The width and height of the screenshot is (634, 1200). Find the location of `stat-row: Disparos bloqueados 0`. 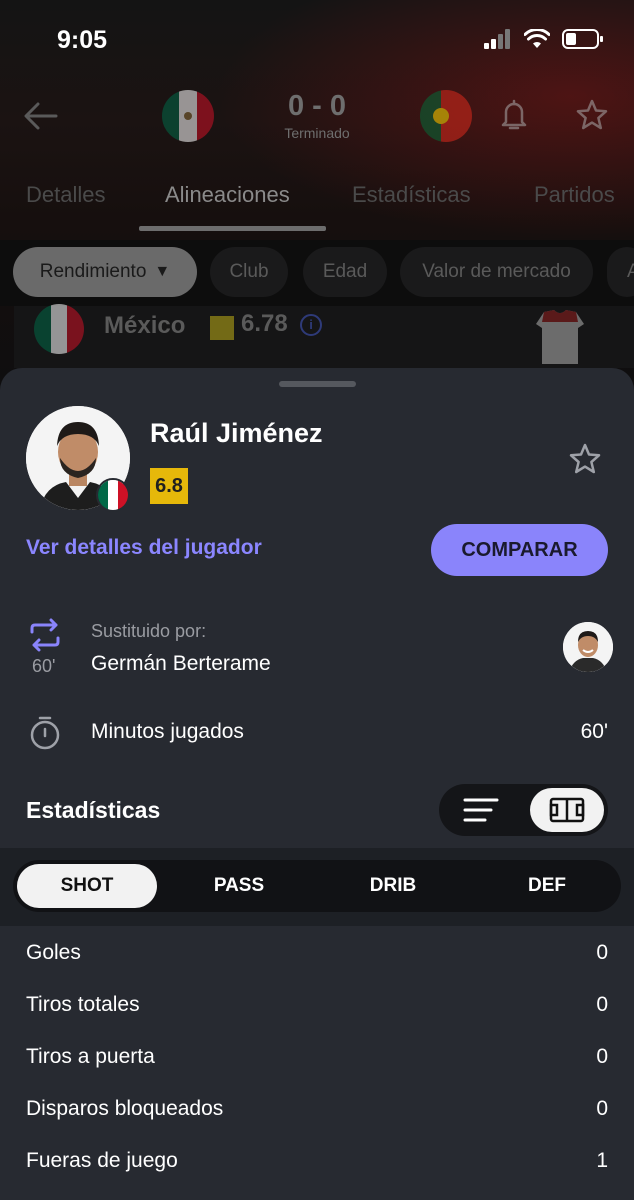

stat-row: Disparos bloqueados 0 is located at coordinates (317, 1117).